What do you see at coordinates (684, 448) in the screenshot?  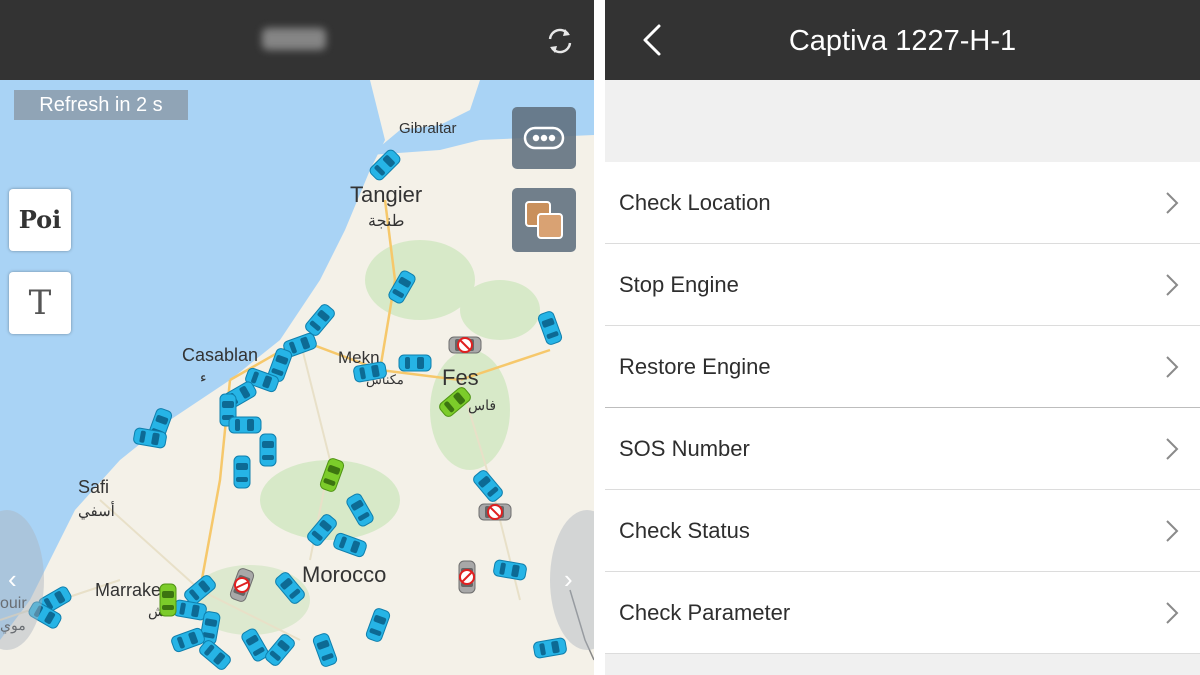 I see `list-item-label: SOS Number` at bounding box center [684, 448].